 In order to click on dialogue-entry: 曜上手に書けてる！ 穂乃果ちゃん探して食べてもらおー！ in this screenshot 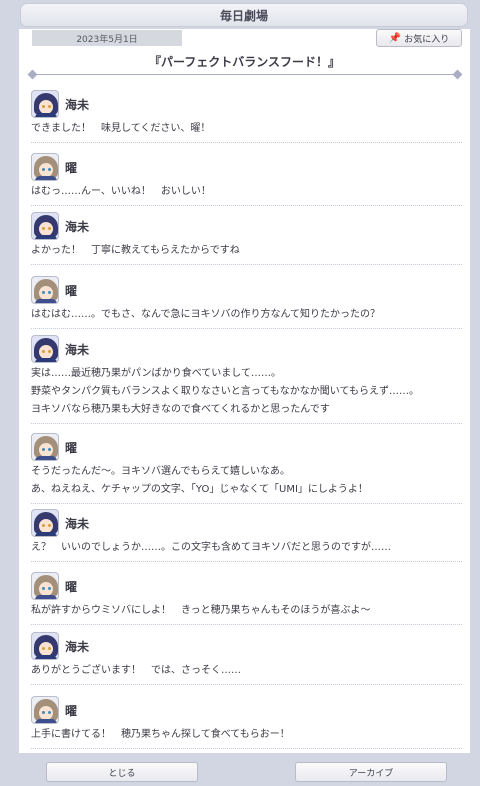, I will do `click(246, 721)`.